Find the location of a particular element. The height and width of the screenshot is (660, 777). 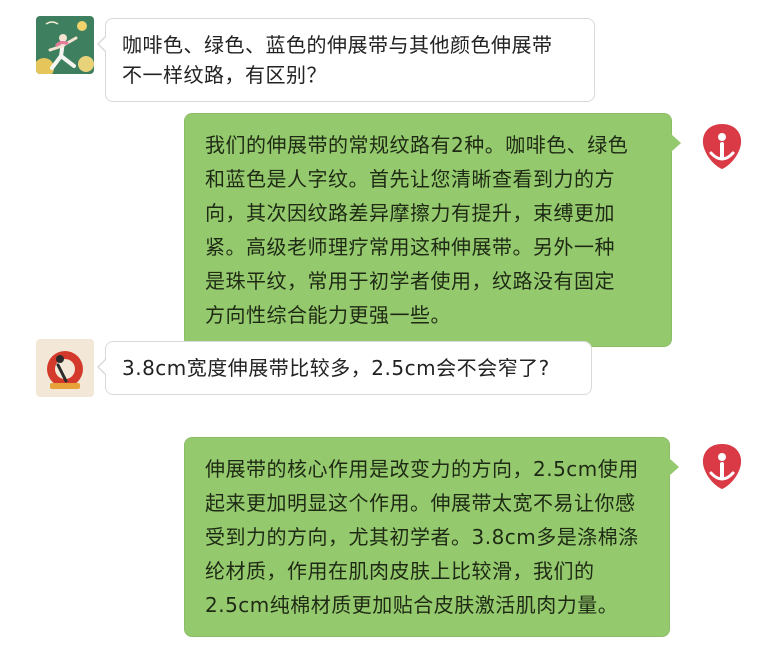

message-text-line: 2.5cm纯棉材质更加贴合皮肤激活肌肉力量。 is located at coordinates (412, 605).